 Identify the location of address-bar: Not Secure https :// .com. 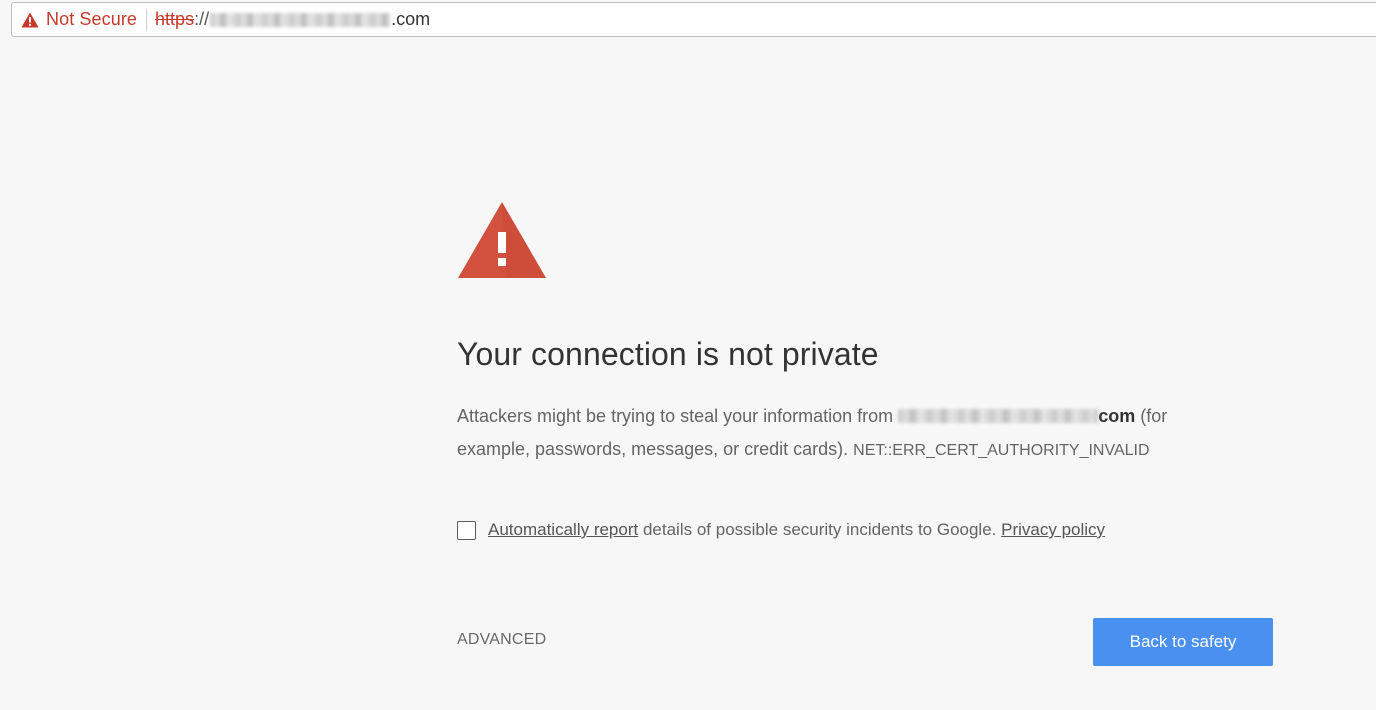
(693, 19).